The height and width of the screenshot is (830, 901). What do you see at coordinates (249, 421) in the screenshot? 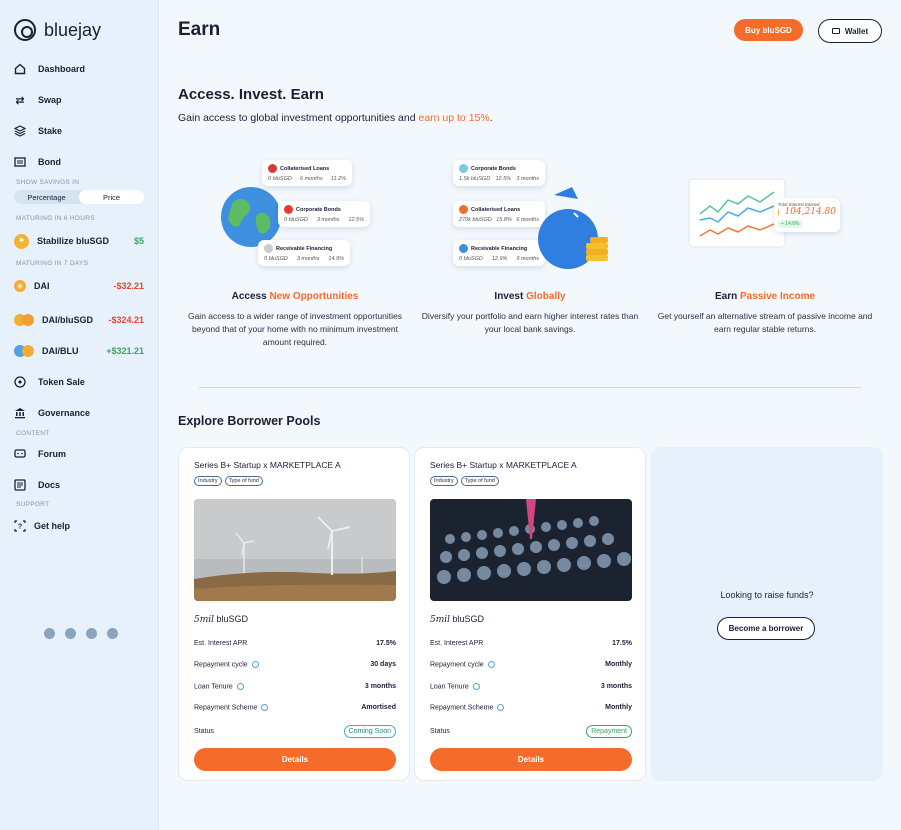
I see `explore-title: Explore Borrower Pools` at bounding box center [249, 421].